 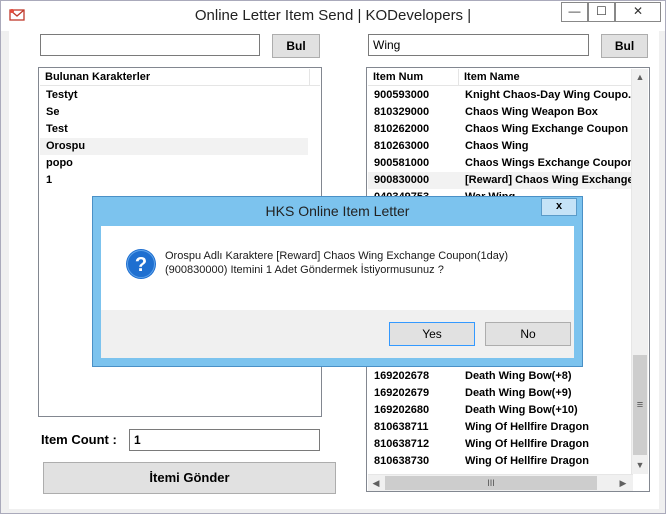 What do you see at coordinates (150, 45) in the screenshot?
I see `character-search-input` at bounding box center [150, 45].